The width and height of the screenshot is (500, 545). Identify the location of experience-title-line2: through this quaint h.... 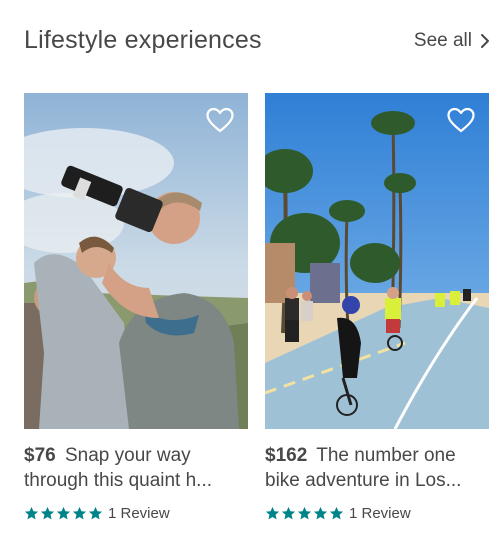
(118, 480).